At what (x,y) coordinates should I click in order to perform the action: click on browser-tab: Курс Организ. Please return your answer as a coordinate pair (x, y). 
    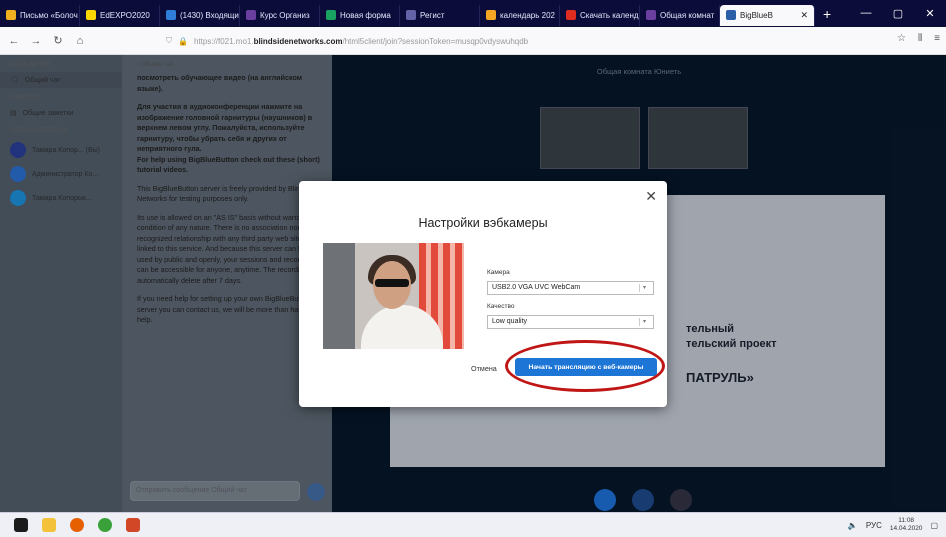
    Looking at the image, I should click on (280, 15).